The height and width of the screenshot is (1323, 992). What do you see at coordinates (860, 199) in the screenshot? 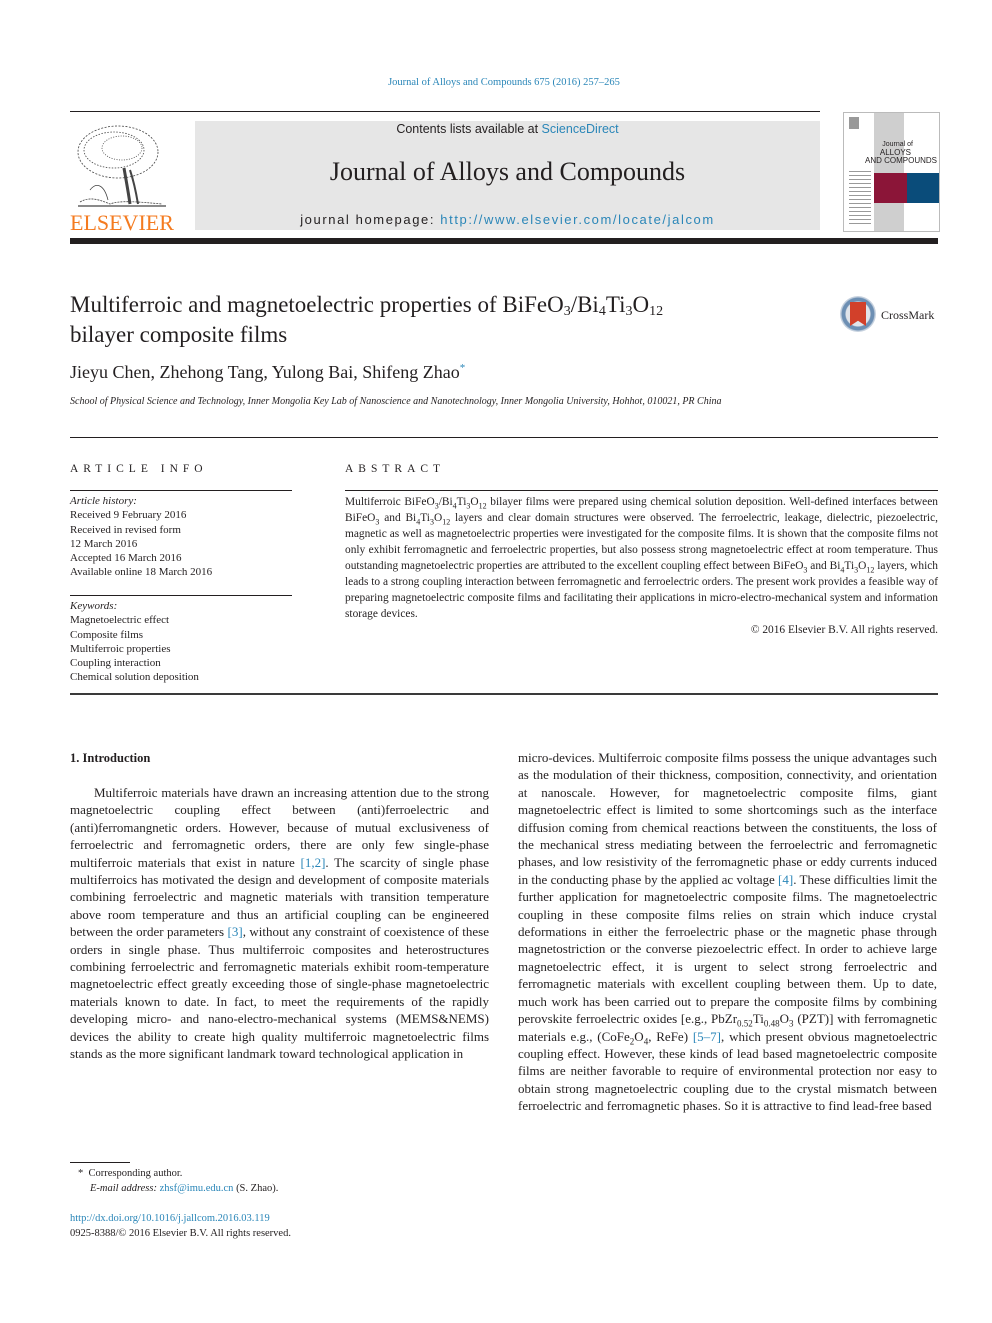
I see `cover-contents-lines` at bounding box center [860, 199].